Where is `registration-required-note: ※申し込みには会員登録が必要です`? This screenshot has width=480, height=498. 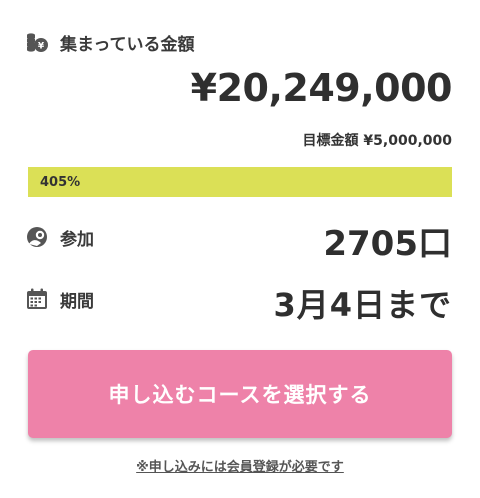 registration-required-note: ※申し込みには会員登録が必要です is located at coordinates (240, 465).